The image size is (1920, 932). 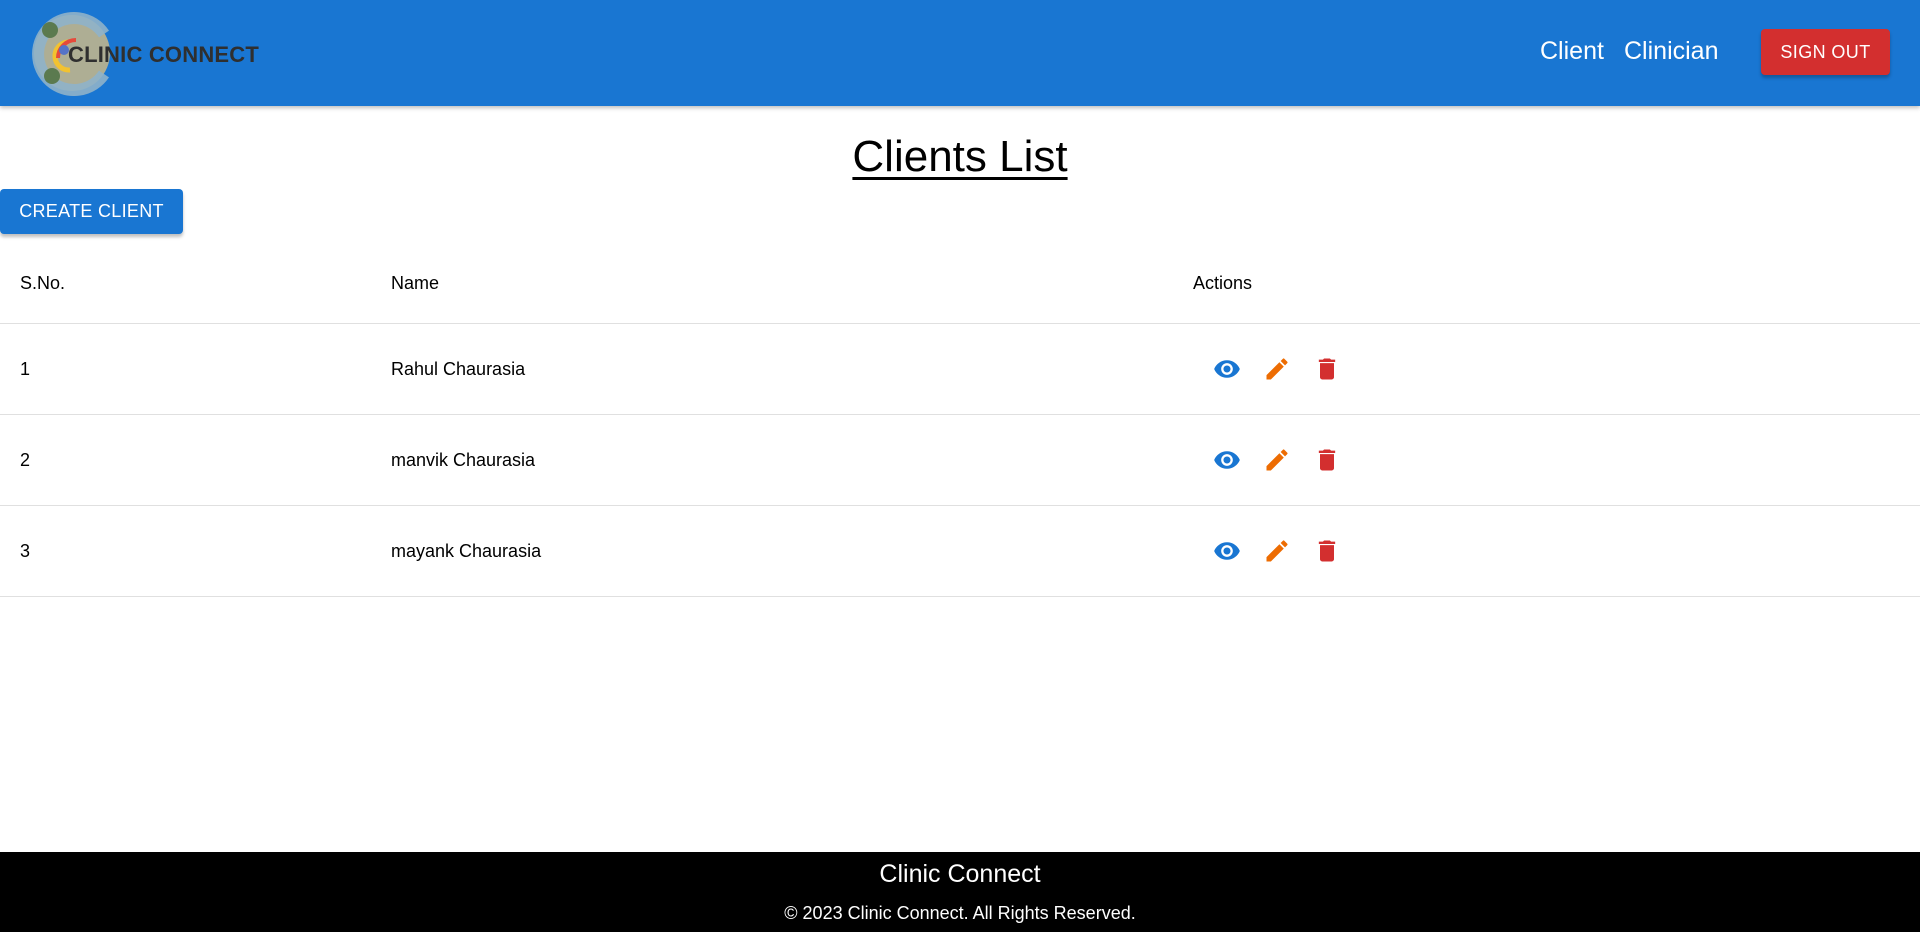 I want to click on table-row: 2 manvik Chaurasia, so click(x=960, y=460).